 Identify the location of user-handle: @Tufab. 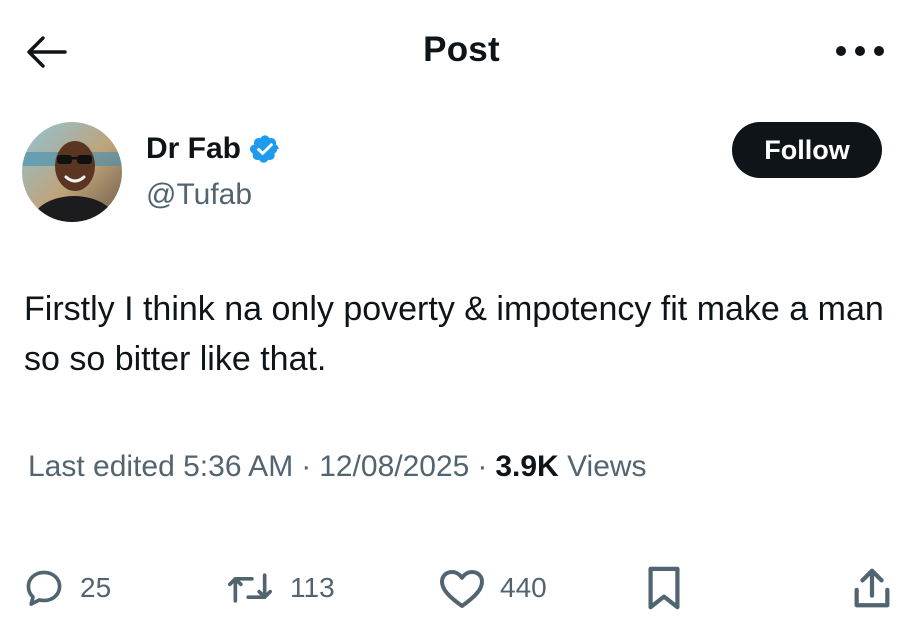
(199, 195).